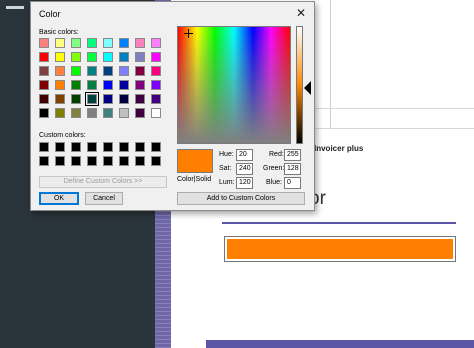 The image size is (474, 348). What do you see at coordinates (292, 155) in the screenshot?
I see `red-field: 255` at bounding box center [292, 155].